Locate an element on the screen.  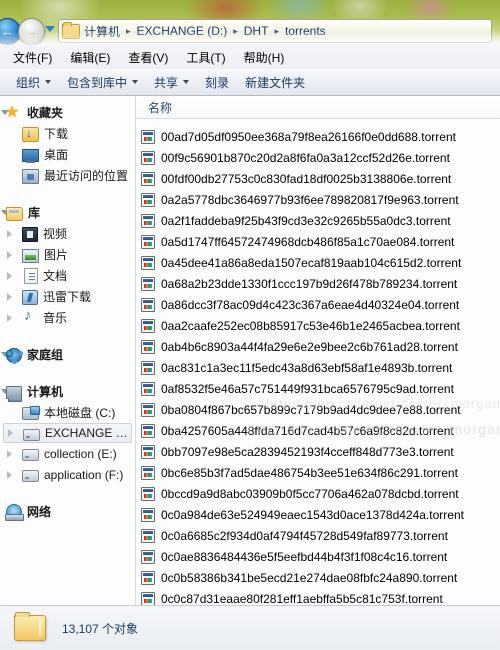
homegroup-icon is located at coordinates (14, 355).